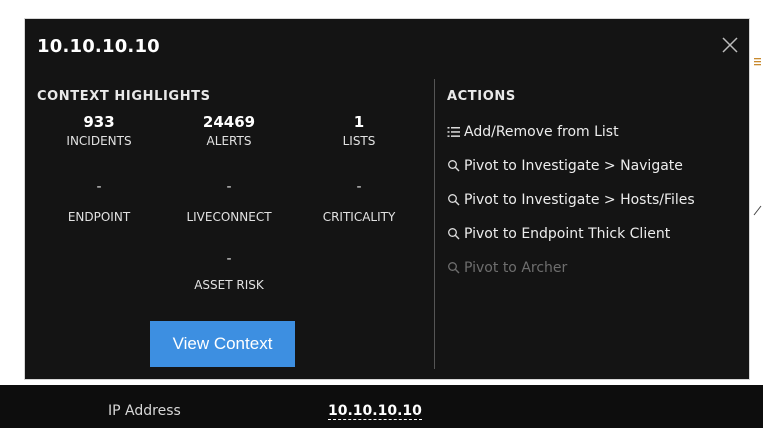 The image size is (763, 428). Describe the element at coordinates (99, 217) in the screenshot. I see `stat-label: ENDPOINT` at that location.